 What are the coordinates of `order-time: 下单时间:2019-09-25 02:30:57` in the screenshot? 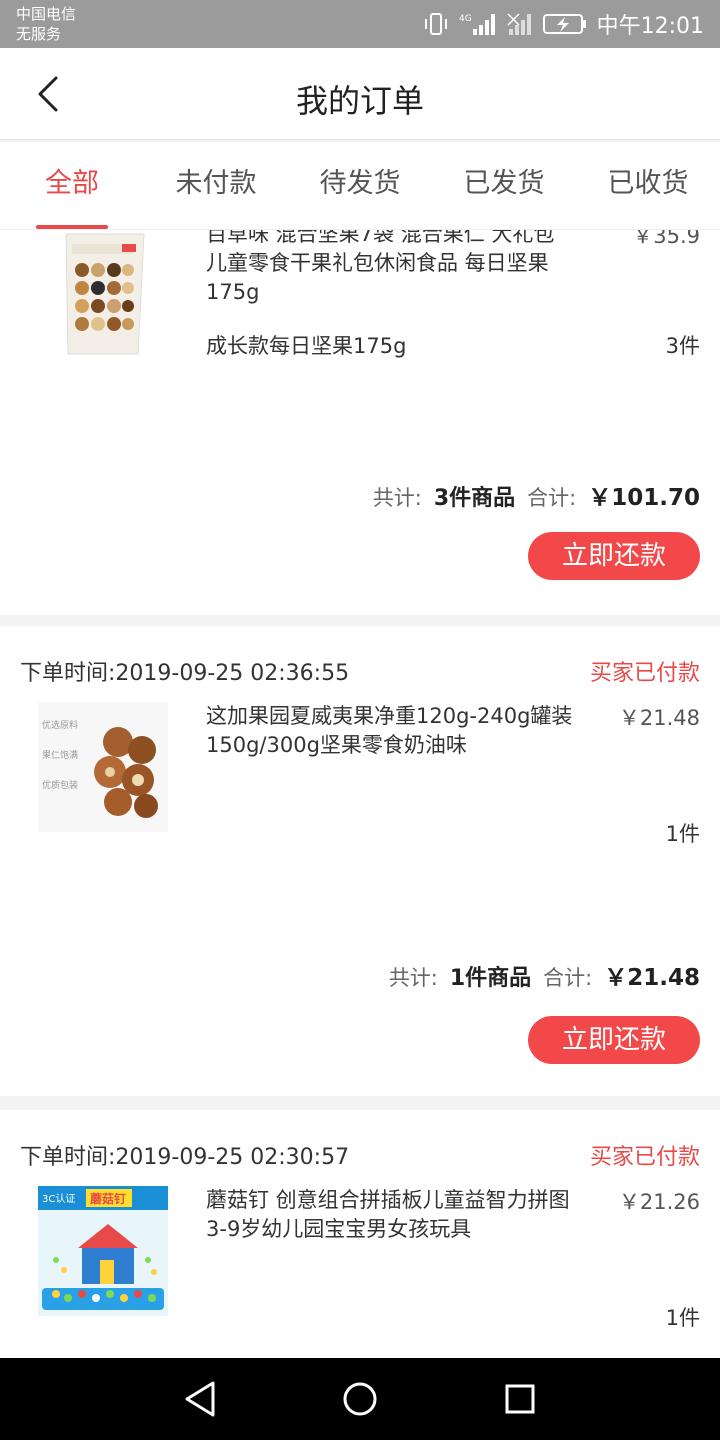 It's located at (184, 1155).